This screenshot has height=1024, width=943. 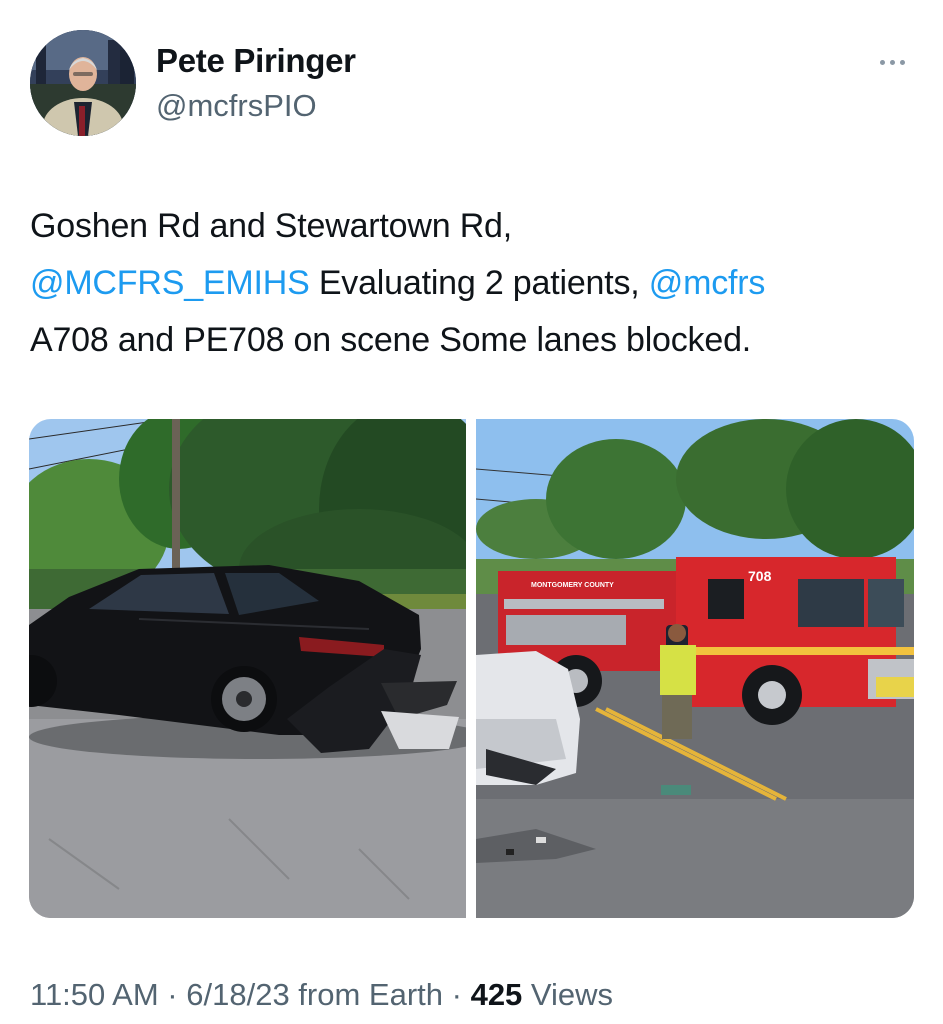 I want to click on profile-photo-icon, so click(x=83, y=83).